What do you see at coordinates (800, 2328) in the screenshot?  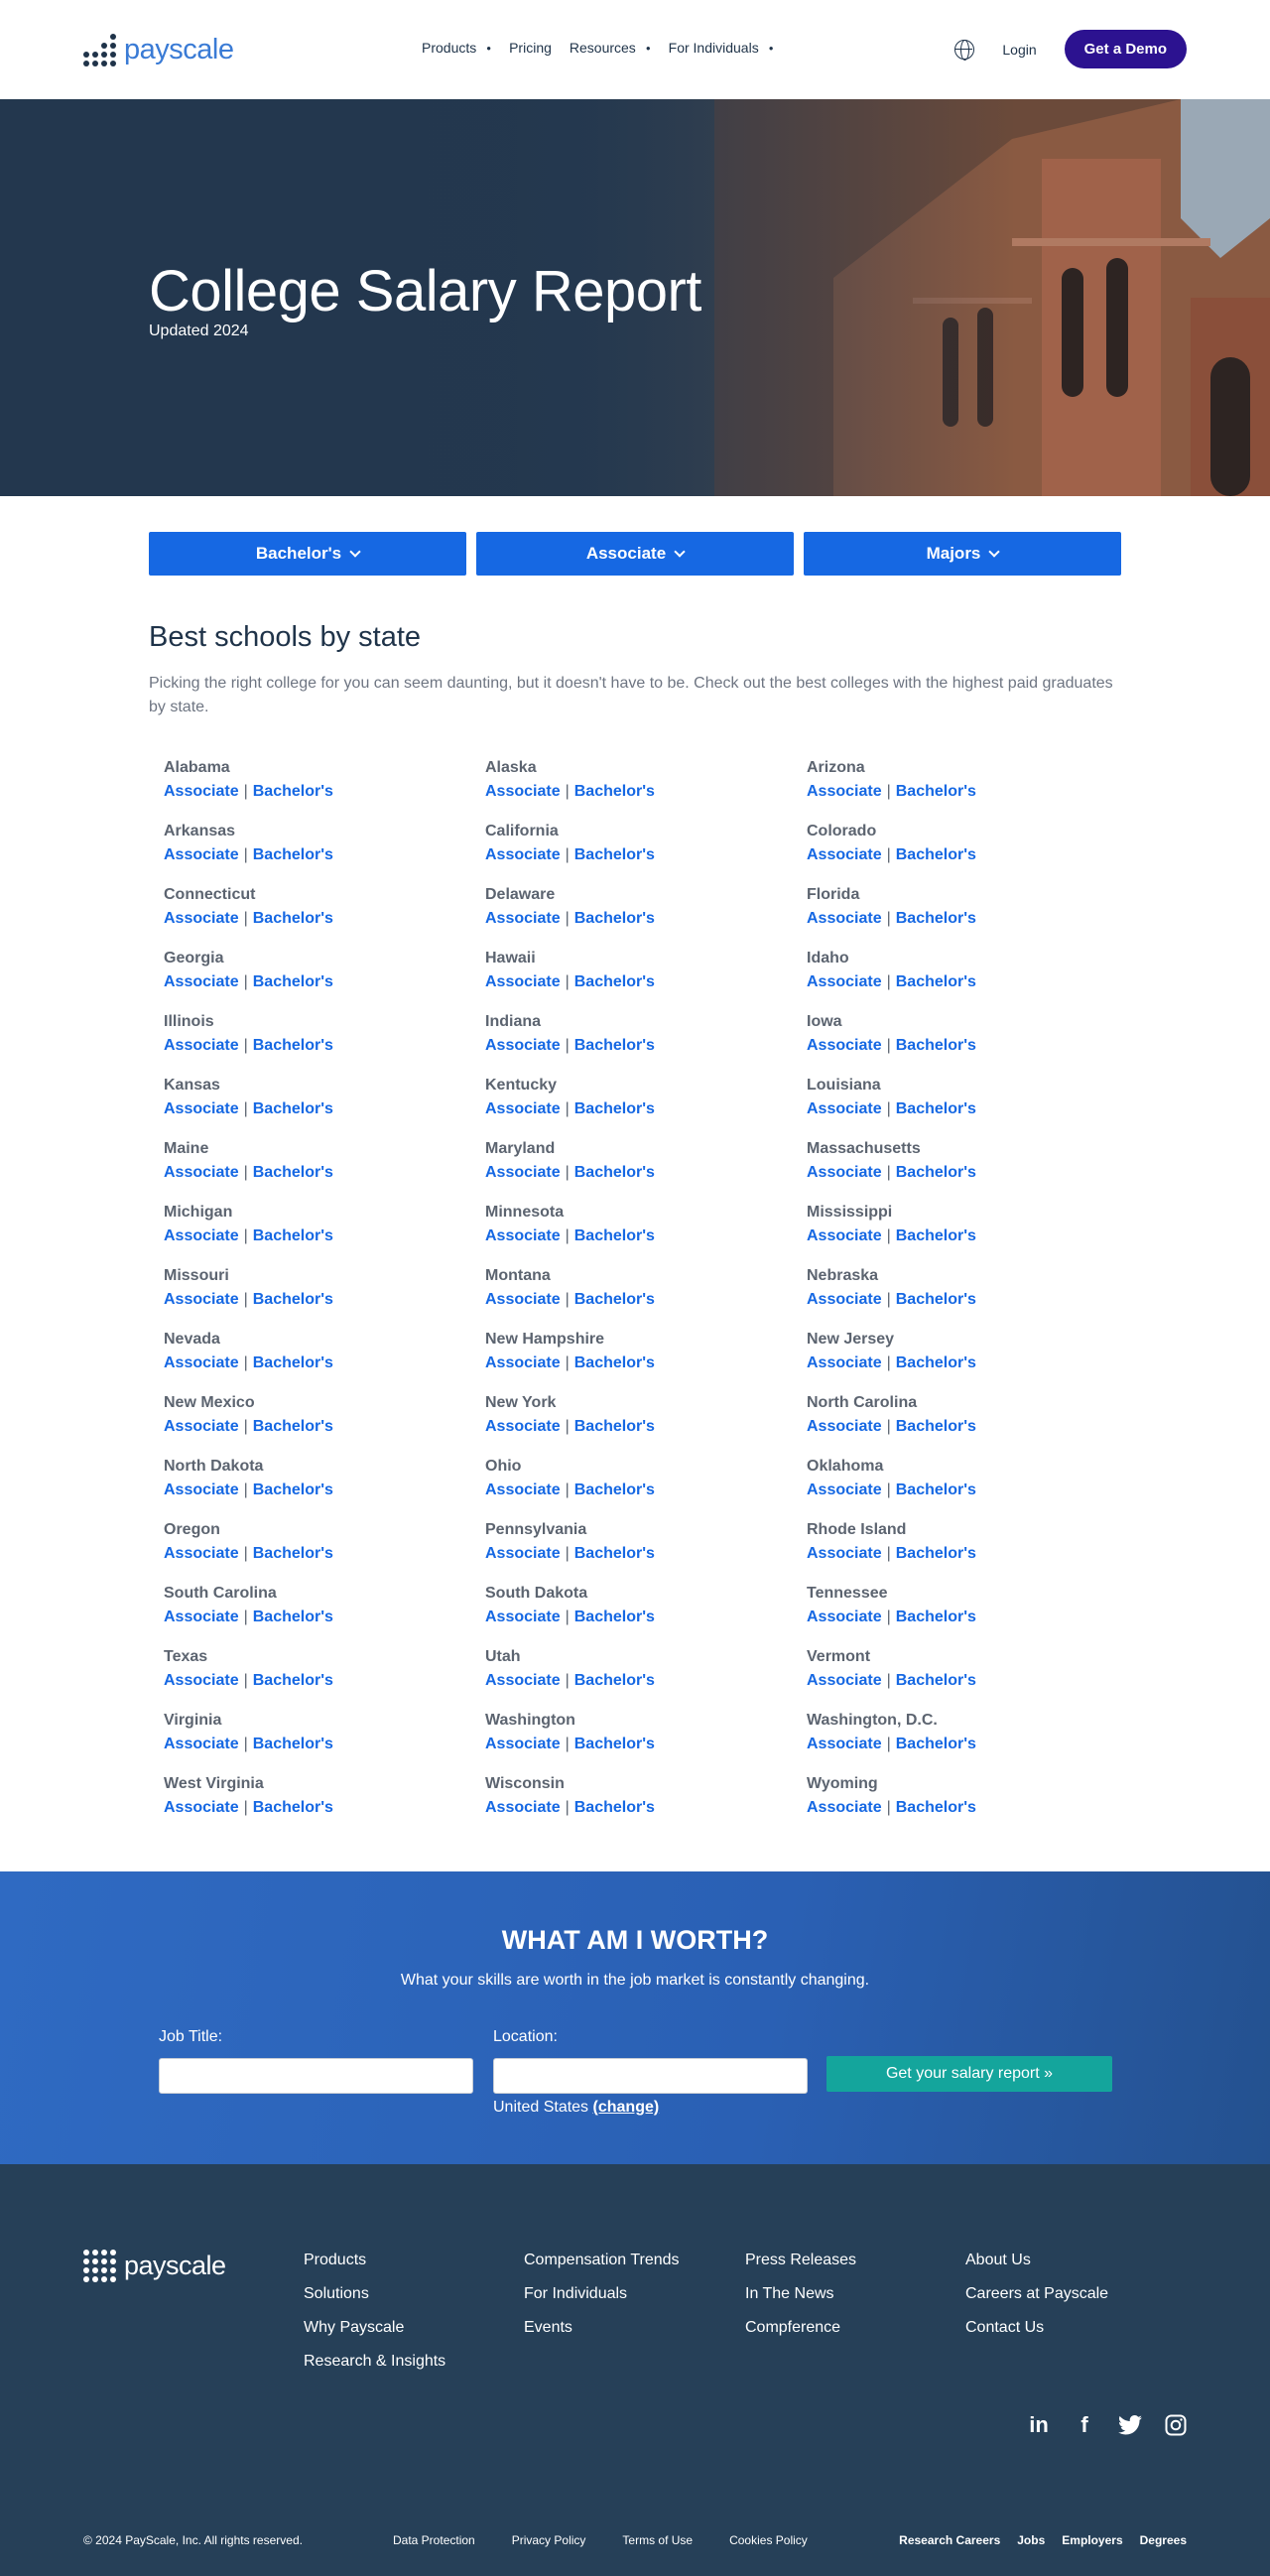 I see `footer-link: Compference` at bounding box center [800, 2328].